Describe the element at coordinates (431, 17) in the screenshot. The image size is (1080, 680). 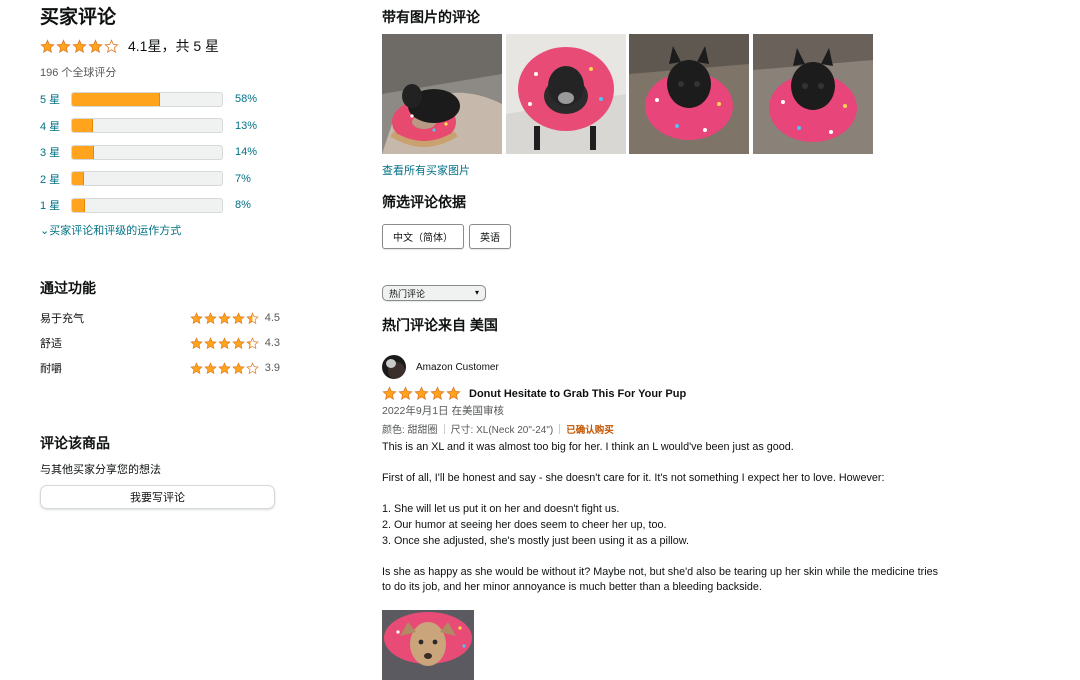
I see `image-reviews-title: 带有图片的评论` at that location.